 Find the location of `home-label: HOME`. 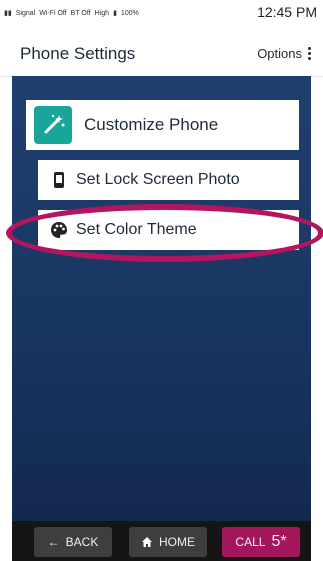

home-label: HOME is located at coordinates (177, 542).